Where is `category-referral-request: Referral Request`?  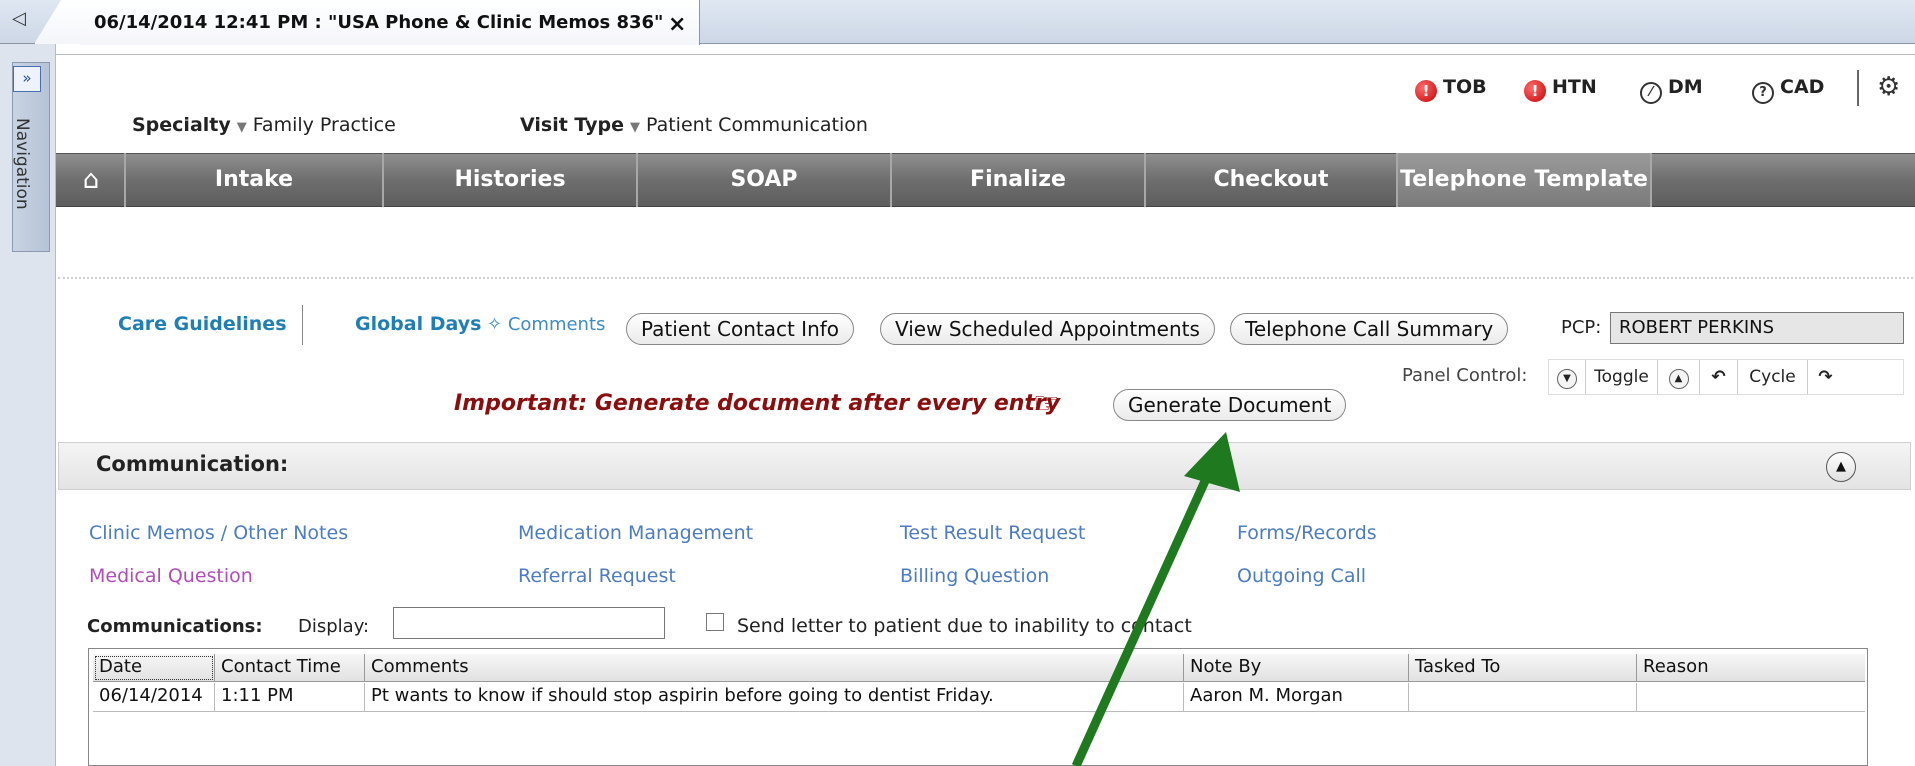 category-referral-request: Referral Request is located at coordinates (597, 576).